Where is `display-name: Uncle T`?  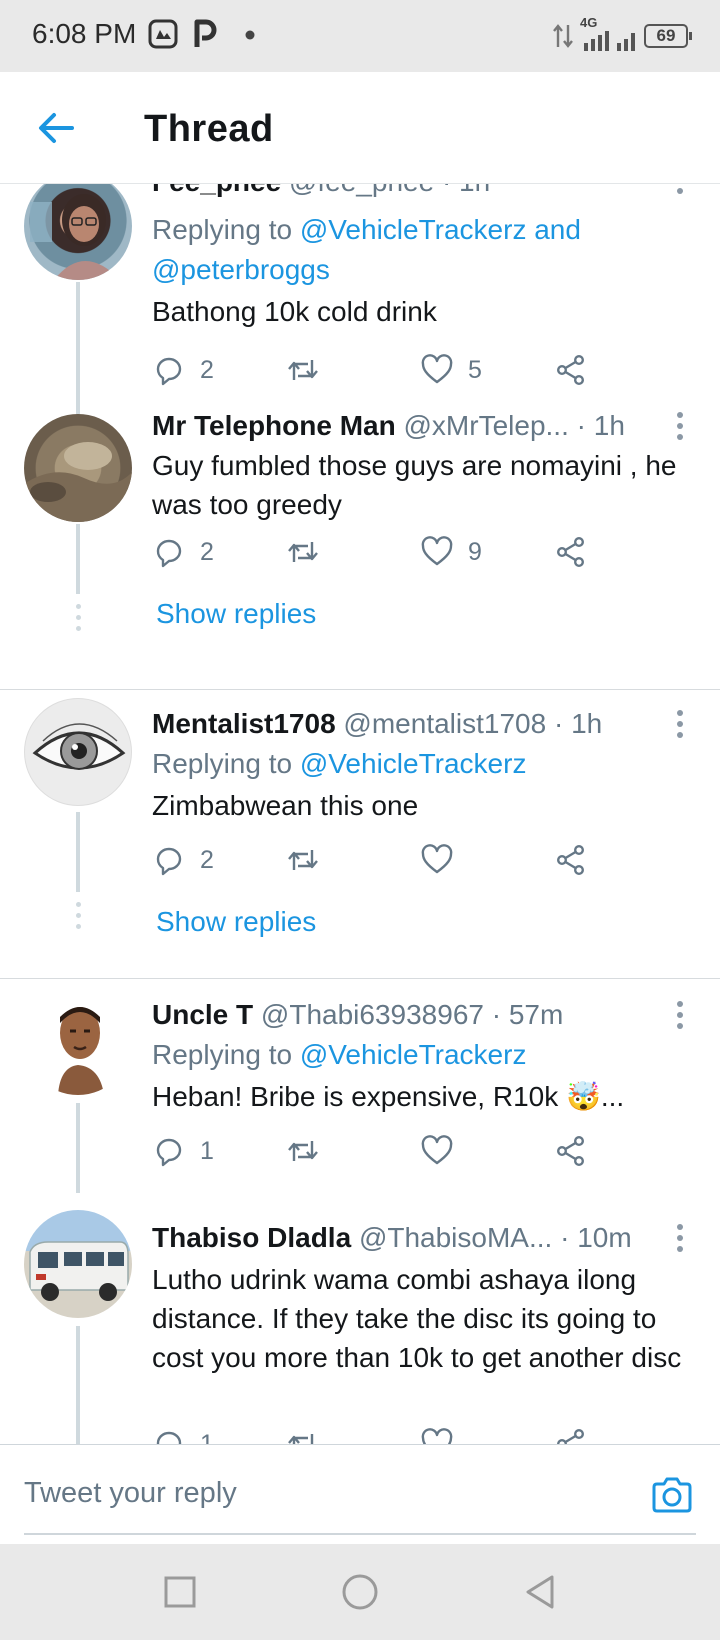 display-name: Uncle T is located at coordinates (202, 1014).